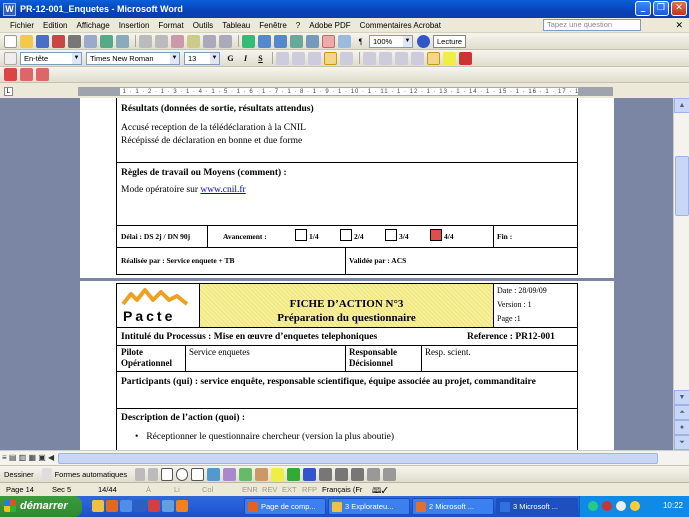 The image size is (689, 517). Describe the element at coordinates (198, 474) in the screenshot. I see `textbox-icon` at that location.